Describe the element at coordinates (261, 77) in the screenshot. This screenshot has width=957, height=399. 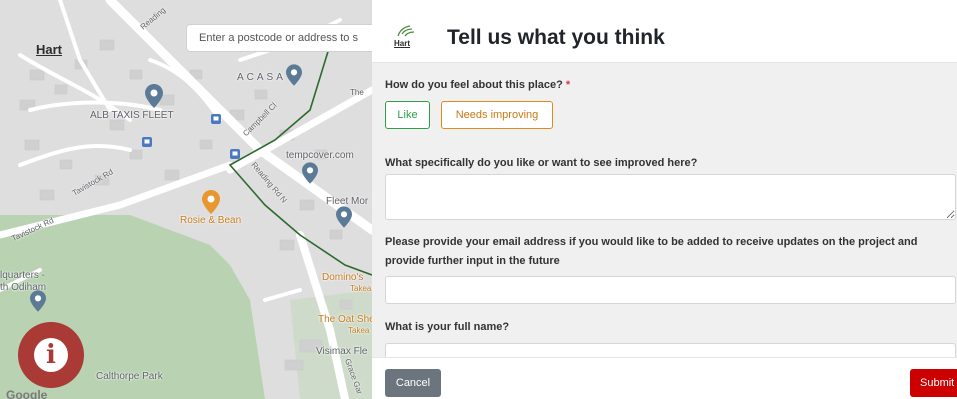
I see `map-label-acasa: ACASA` at that location.